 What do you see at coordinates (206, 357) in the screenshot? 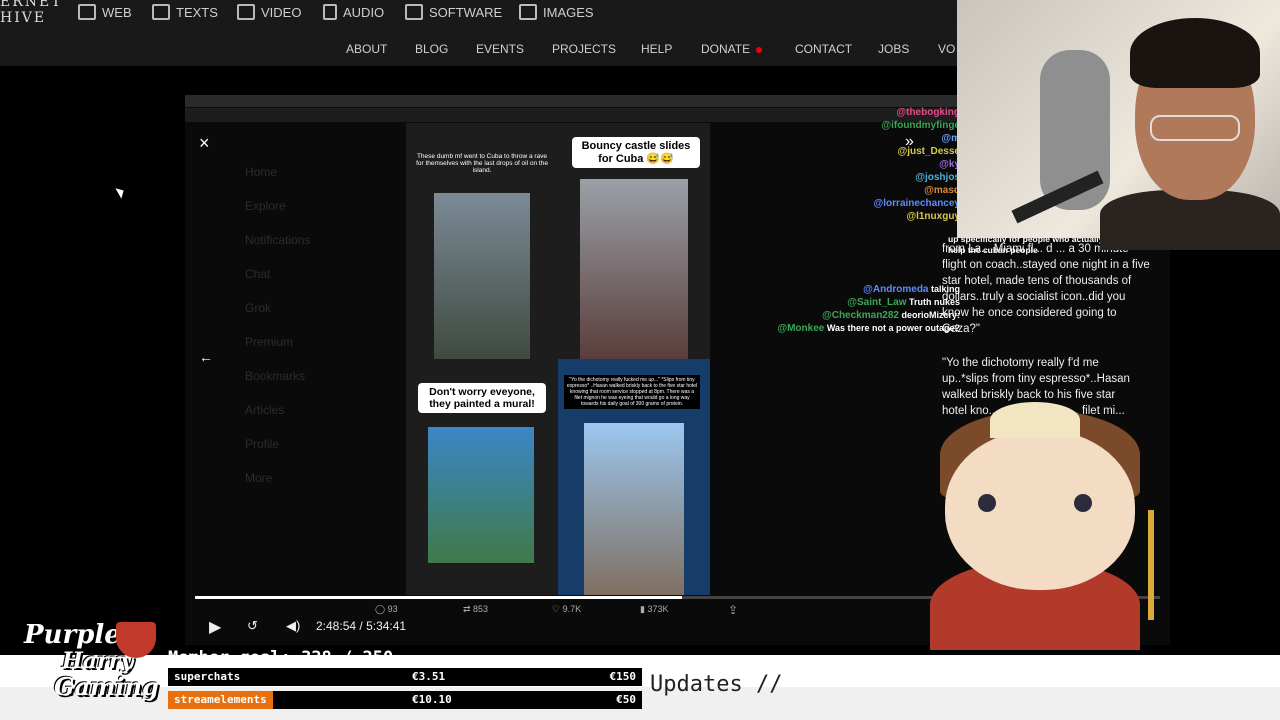
I see `arrow-left-icon: ←` at bounding box center [206, 357].